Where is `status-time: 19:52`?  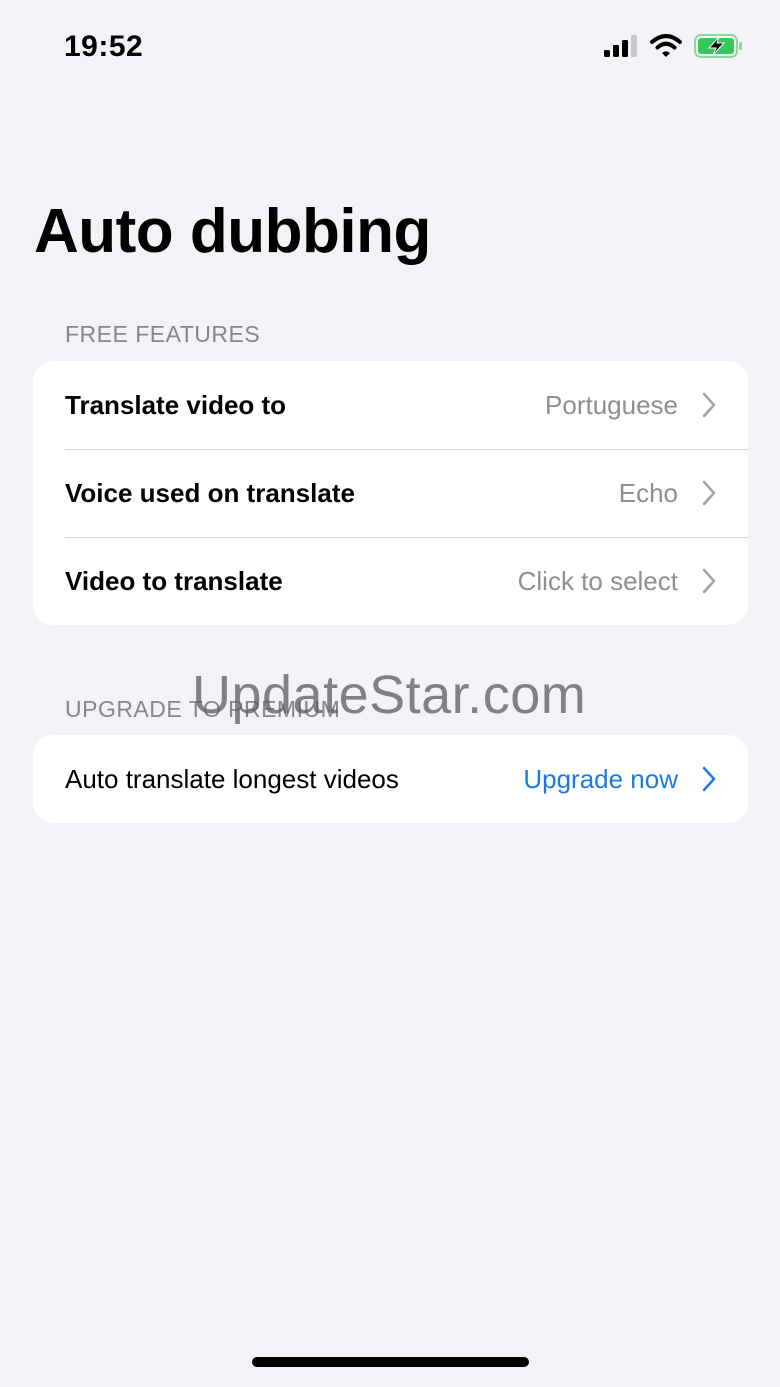
status-time: 19:52 is located at coordinates (104, 46).